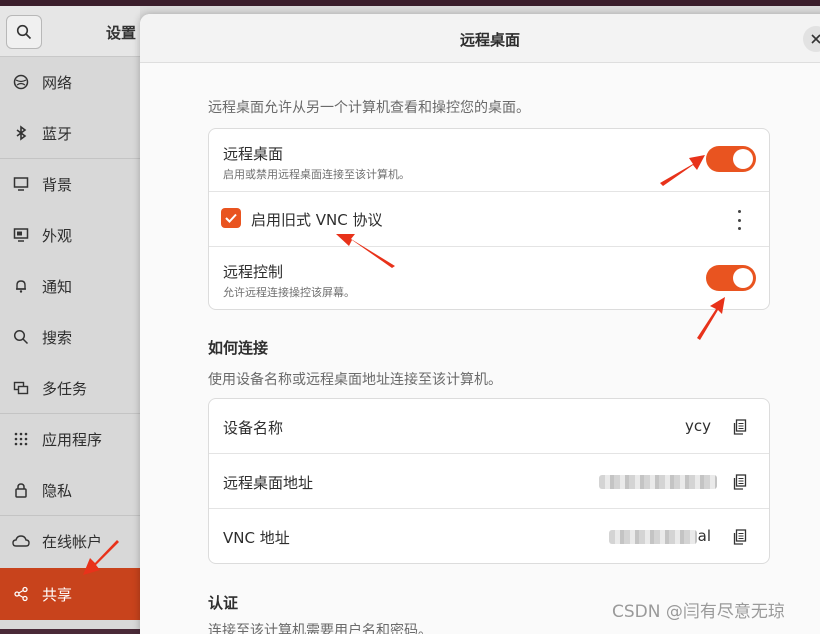 The image size is (820, 634). What do you see at coordinates (698, 612) in the screenshot?
I see `watermark: CSDN @闫有尽意无琼` at bounding box center [698, 612].